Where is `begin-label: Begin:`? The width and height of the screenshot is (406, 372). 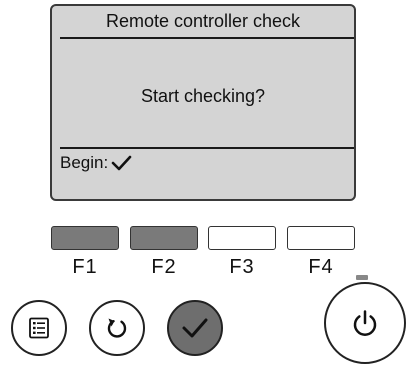 begin-label: Begin: is located at coordinates (84, 162).